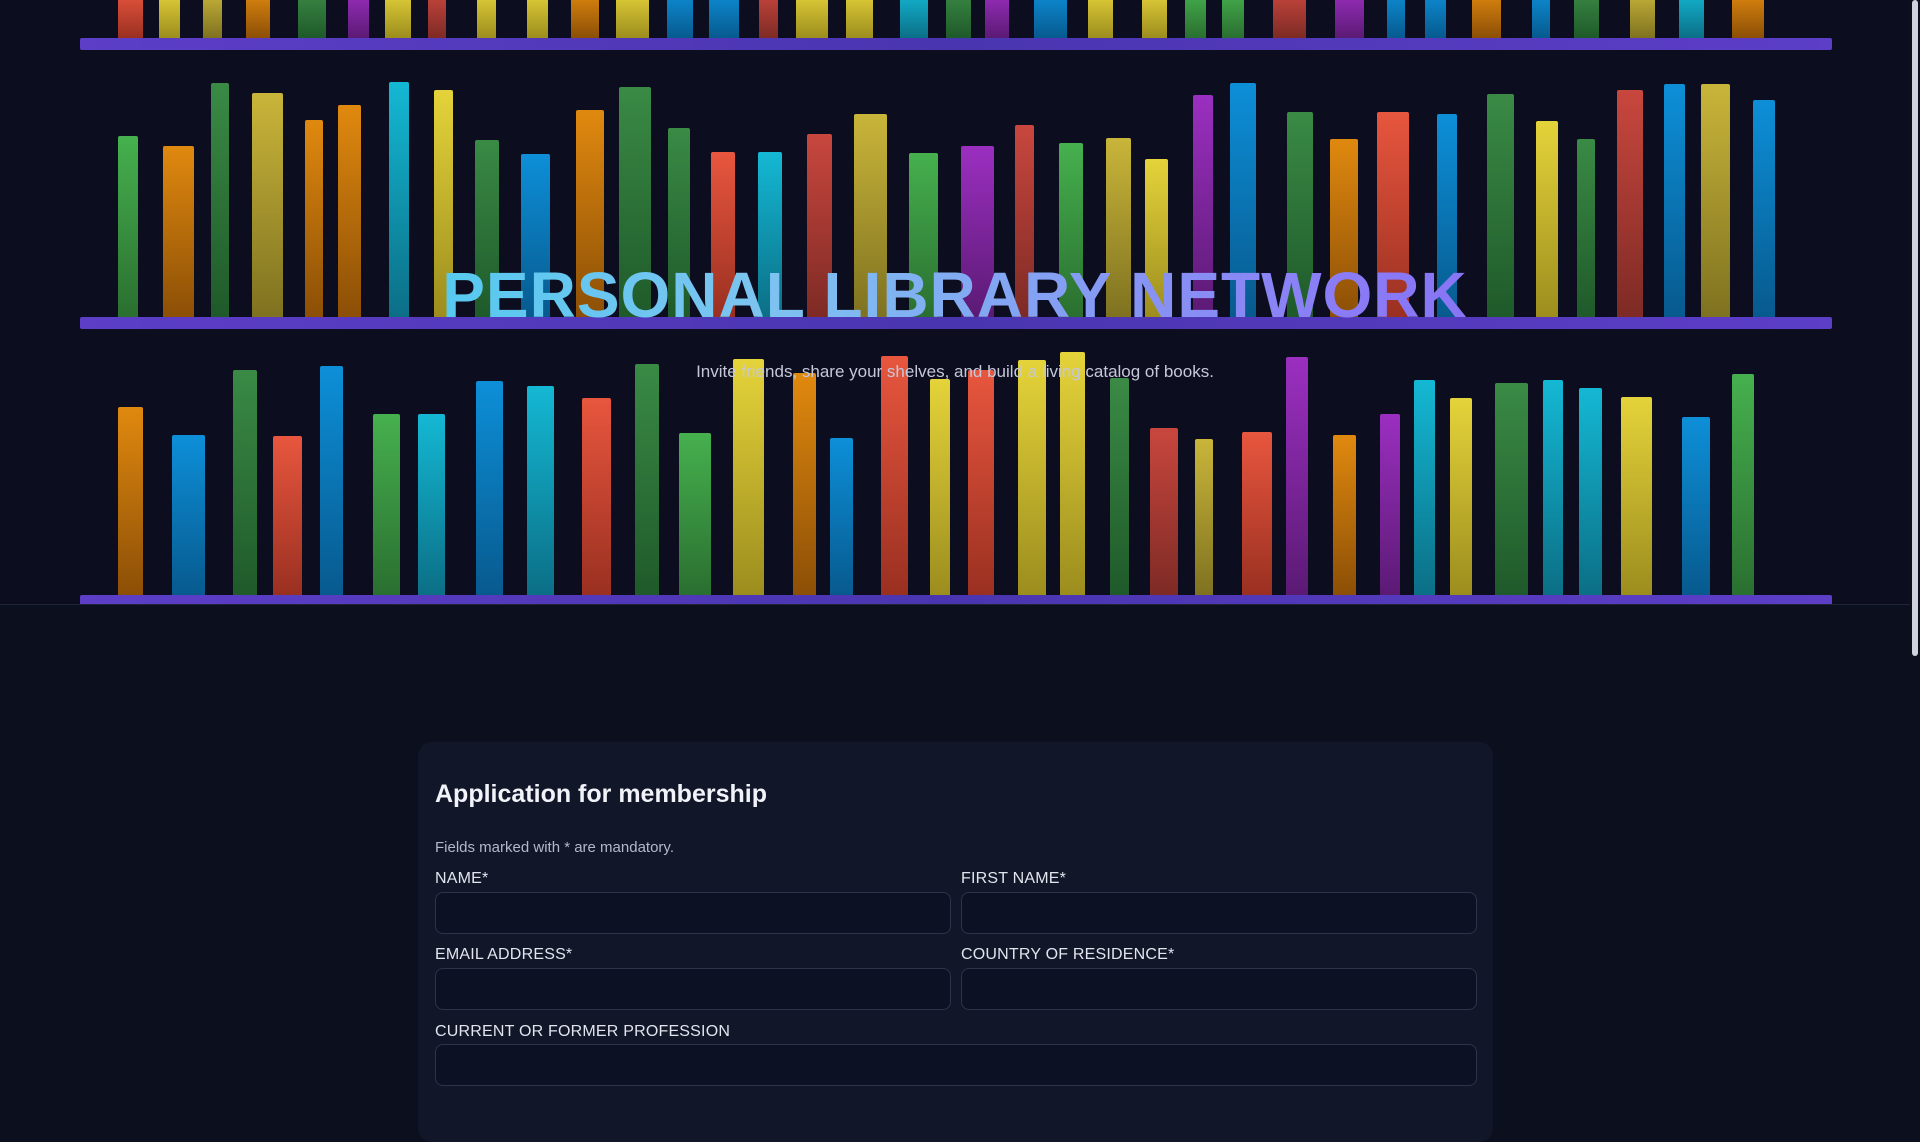 The image size is (1920, 1142). What do you see at coordinates (504, 954) in the screenshot?
I see `email-label: EMAIL ADDRESS*` at bounding box center [504, 954].